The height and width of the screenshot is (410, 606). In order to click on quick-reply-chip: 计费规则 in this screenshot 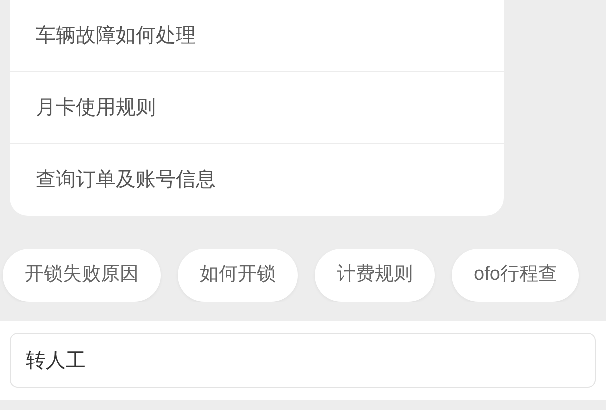, I will do `click(375, 275)`.